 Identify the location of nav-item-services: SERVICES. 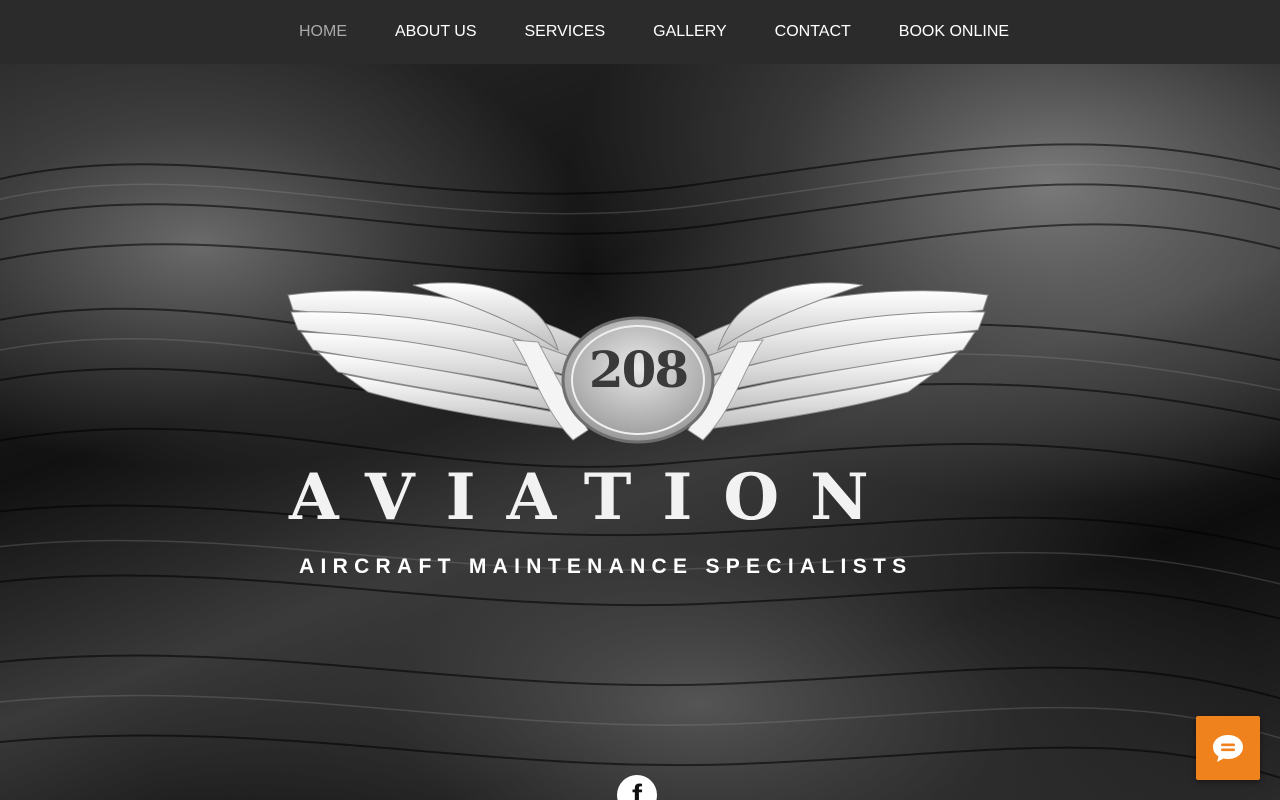
(565, 32).